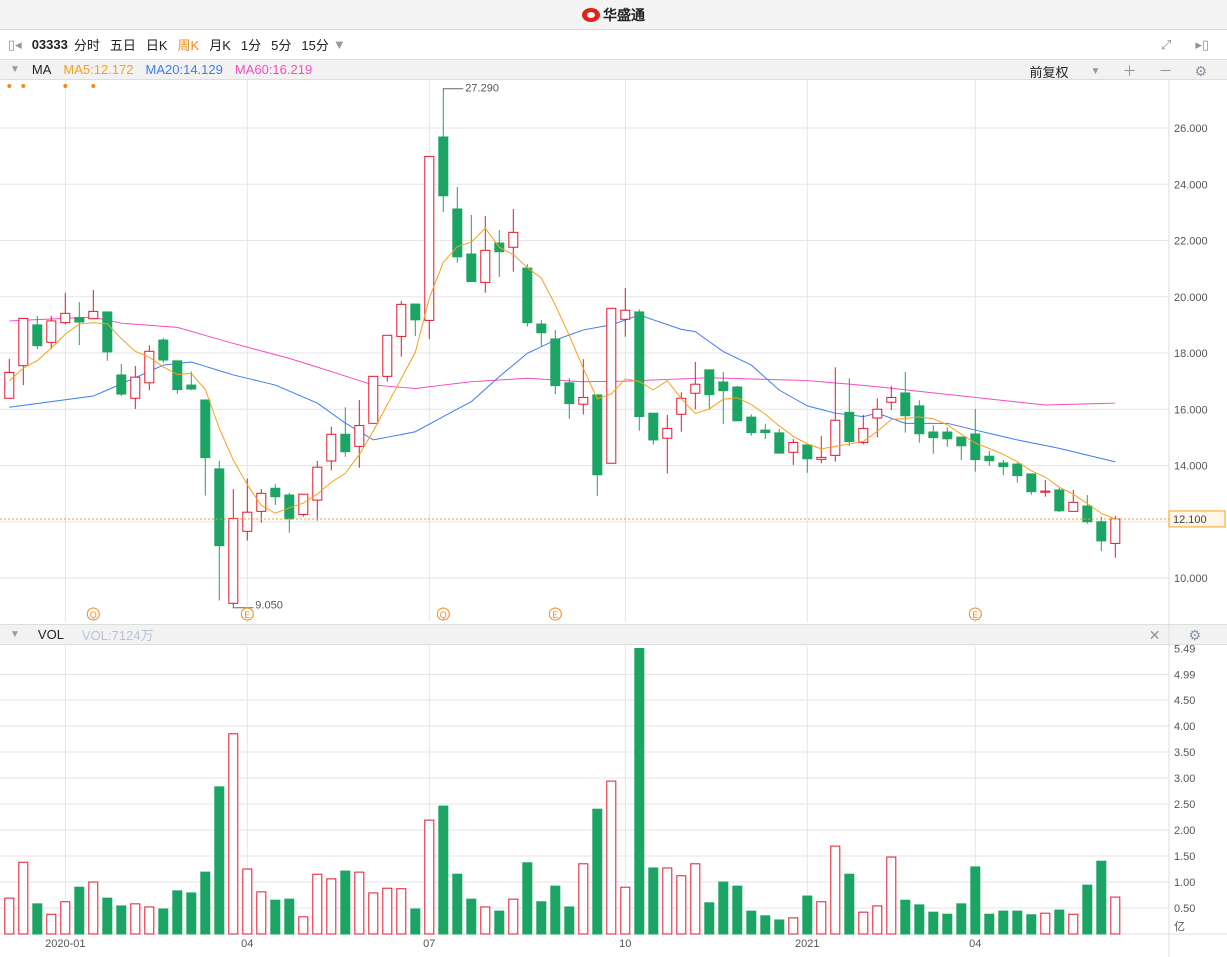 The height and width of the screenshot is (957, 1227). I want to click on date-tick-label: 2020-01, so click(65, 944).